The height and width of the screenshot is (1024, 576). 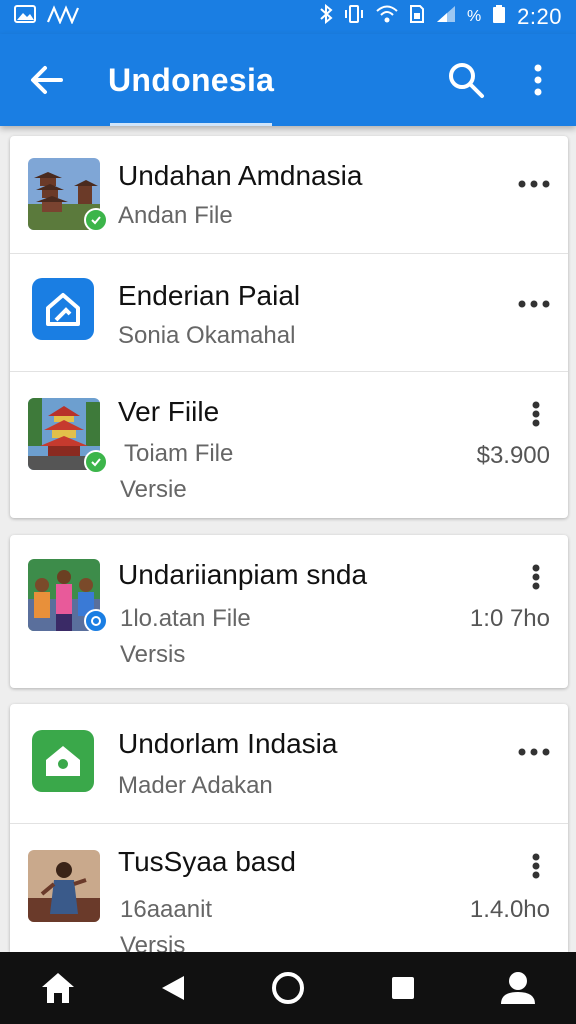 I want to click on dancer-photo, so click(x=64, y=886).